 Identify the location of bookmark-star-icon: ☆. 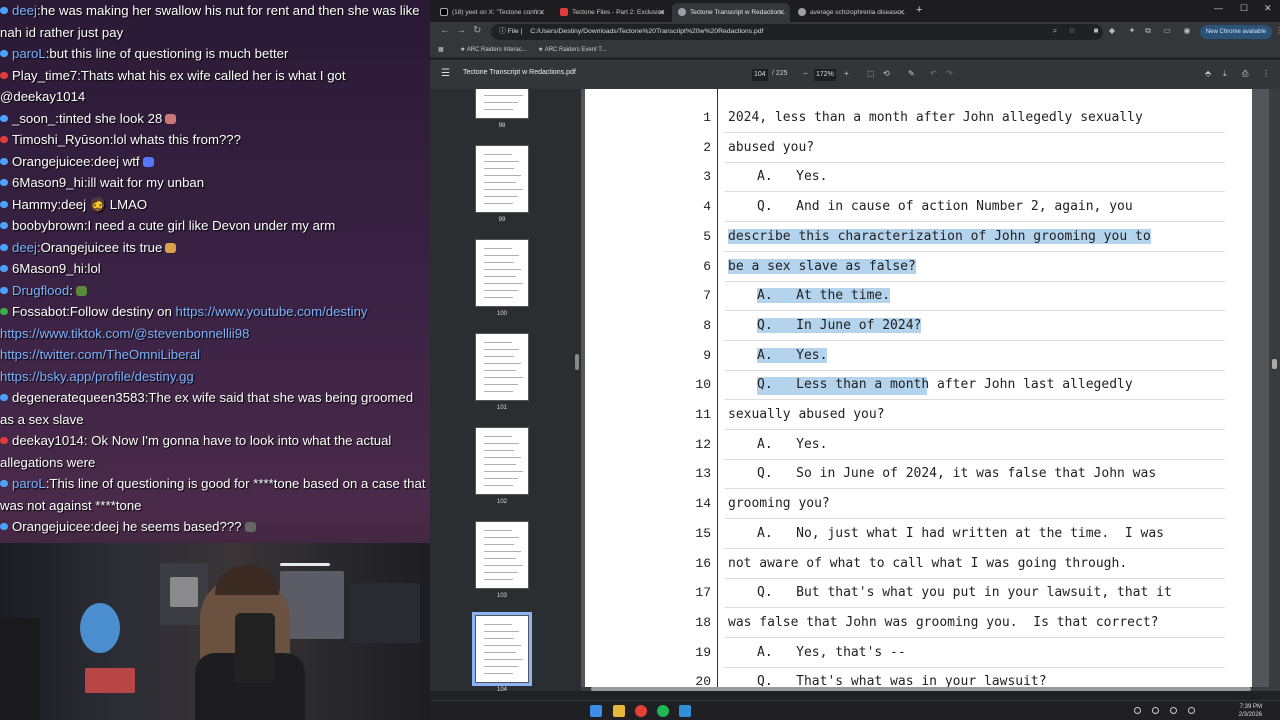
(1072, 31).